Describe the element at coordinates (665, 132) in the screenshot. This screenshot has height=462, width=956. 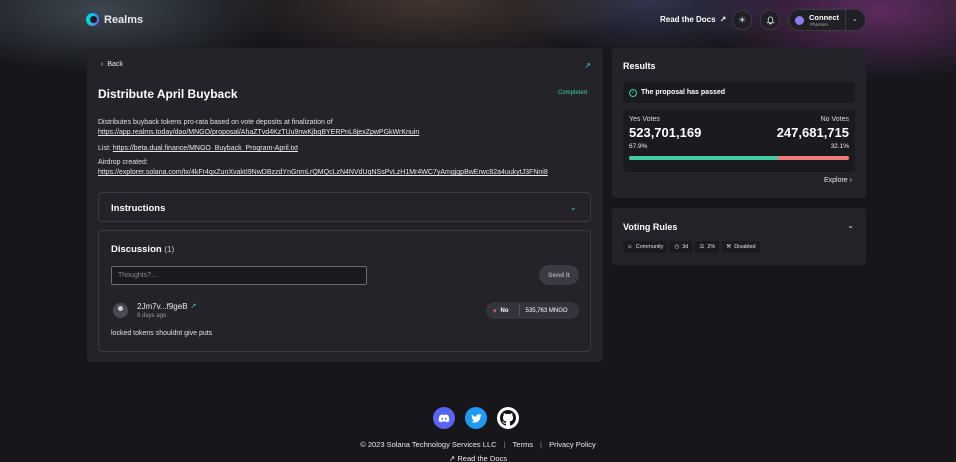
I see `yes-votes-count: 523,701,169` at that location.